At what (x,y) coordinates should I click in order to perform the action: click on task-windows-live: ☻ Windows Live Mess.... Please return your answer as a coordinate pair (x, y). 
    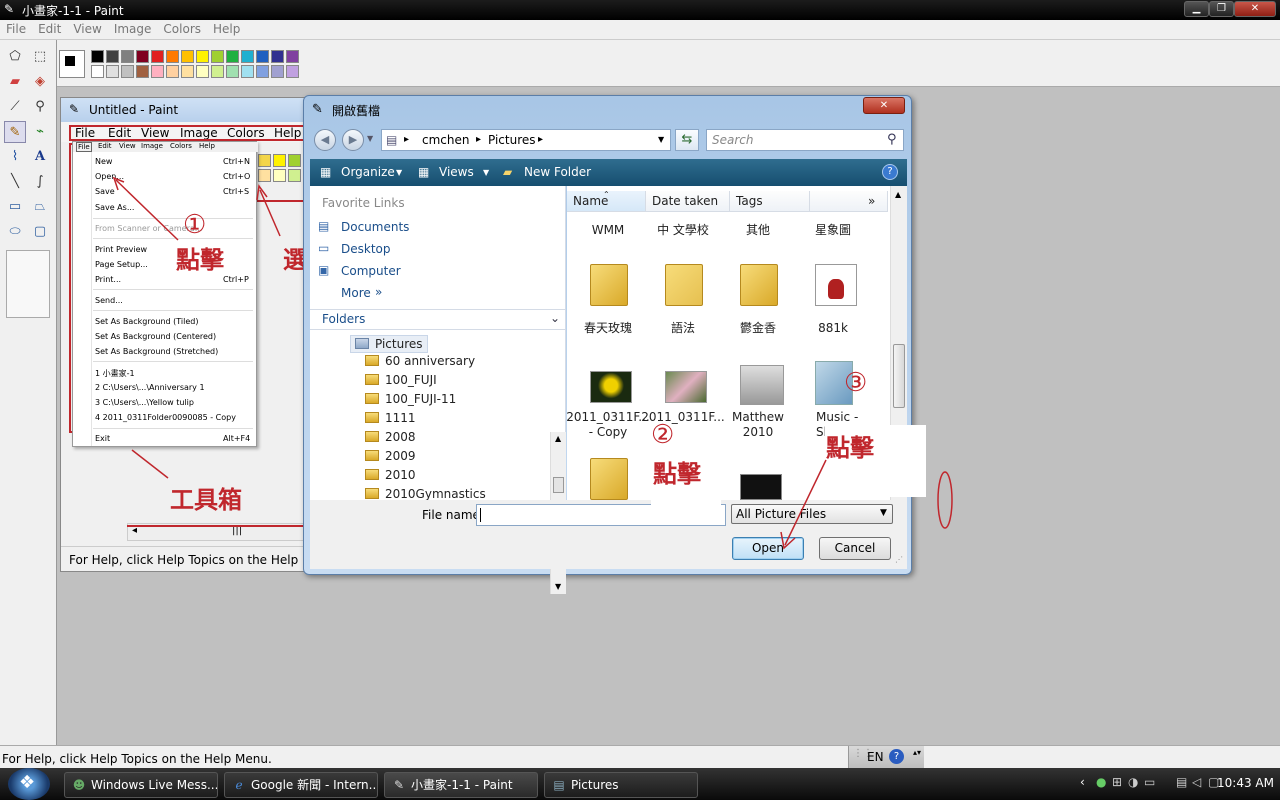
    Looking at the image, I should click on (141, 785).